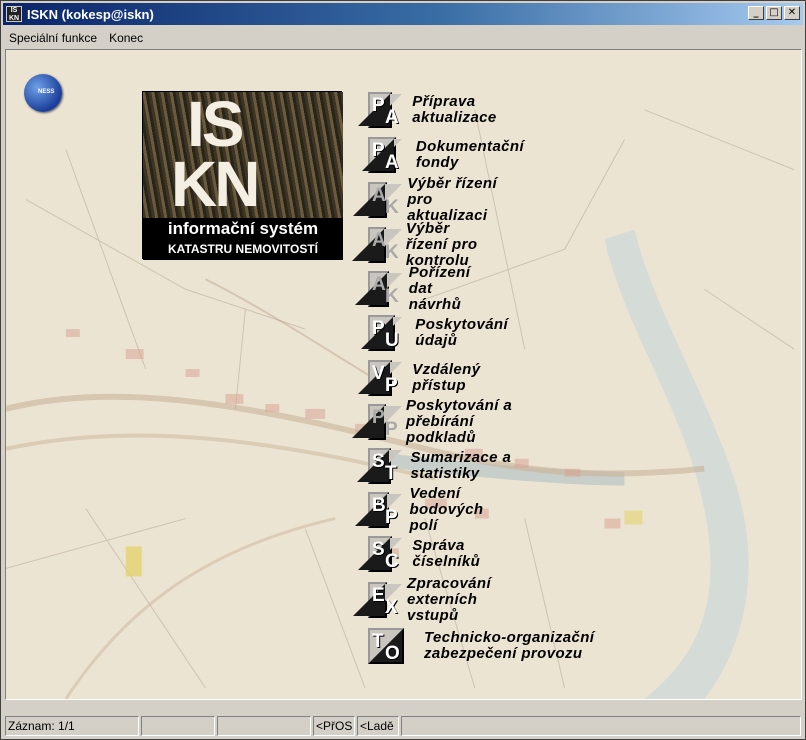 Image resolution: width=806 pixels, height=740 pixels. Describe the element at coordinates (457, 600) in the screenshot. I see `module-label: Zpracování externích vstupů` at that location.